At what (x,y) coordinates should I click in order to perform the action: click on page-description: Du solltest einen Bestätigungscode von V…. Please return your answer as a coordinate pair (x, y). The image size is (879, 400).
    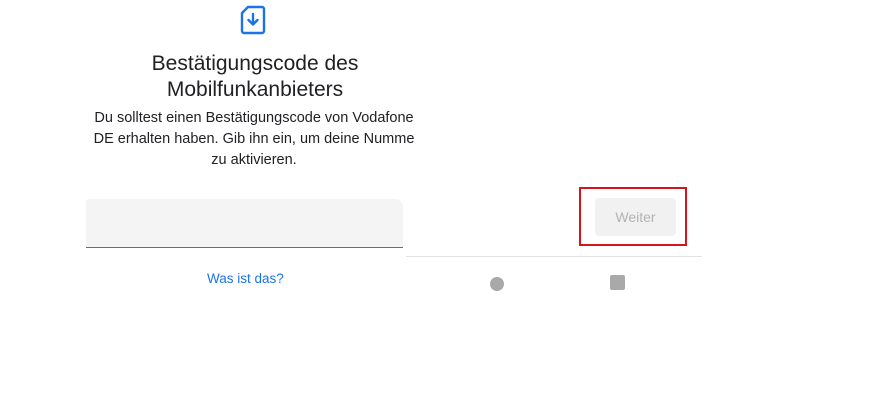
    Looking at the image, I should click on (254, 139).